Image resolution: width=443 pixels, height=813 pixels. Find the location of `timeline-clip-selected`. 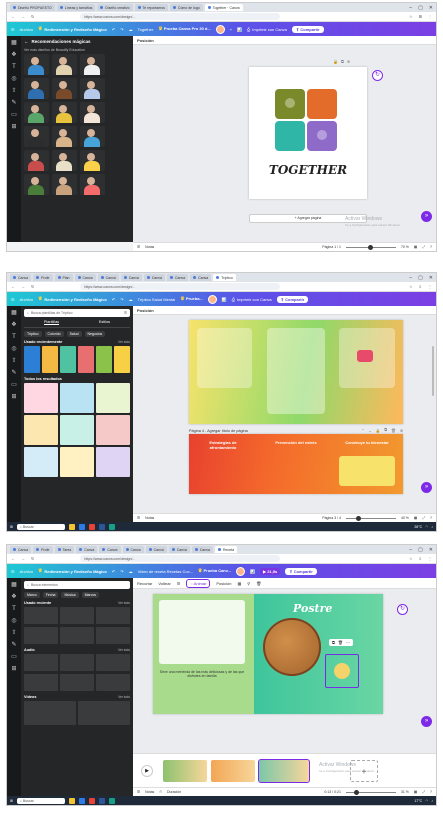

timeline-clip-selected is located at coordinates (284, 771).